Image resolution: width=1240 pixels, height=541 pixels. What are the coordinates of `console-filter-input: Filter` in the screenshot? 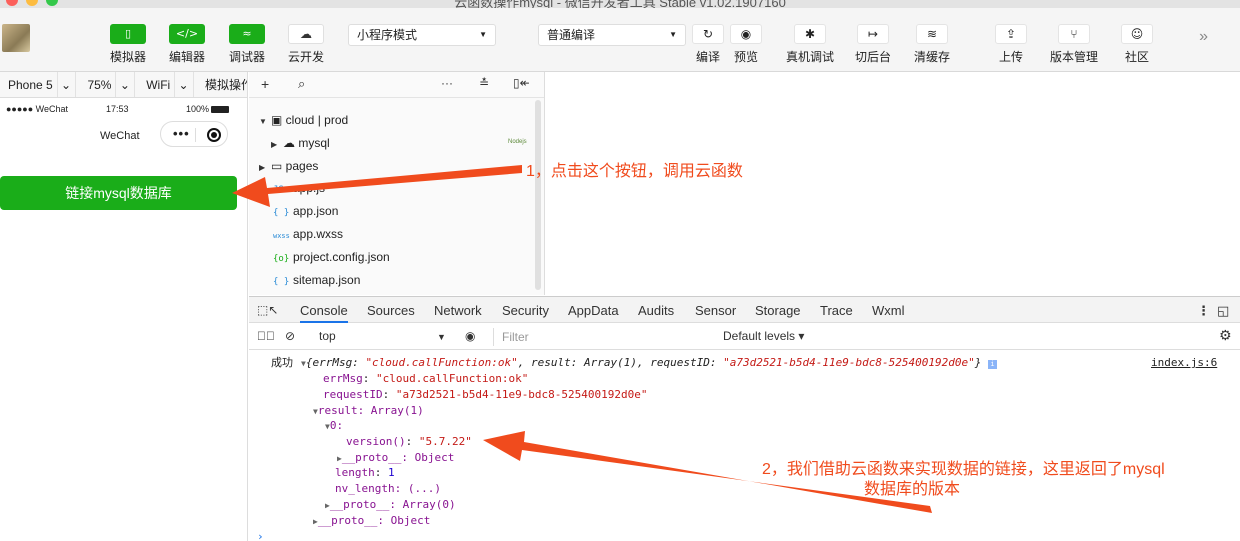 It's located at (605, 337).